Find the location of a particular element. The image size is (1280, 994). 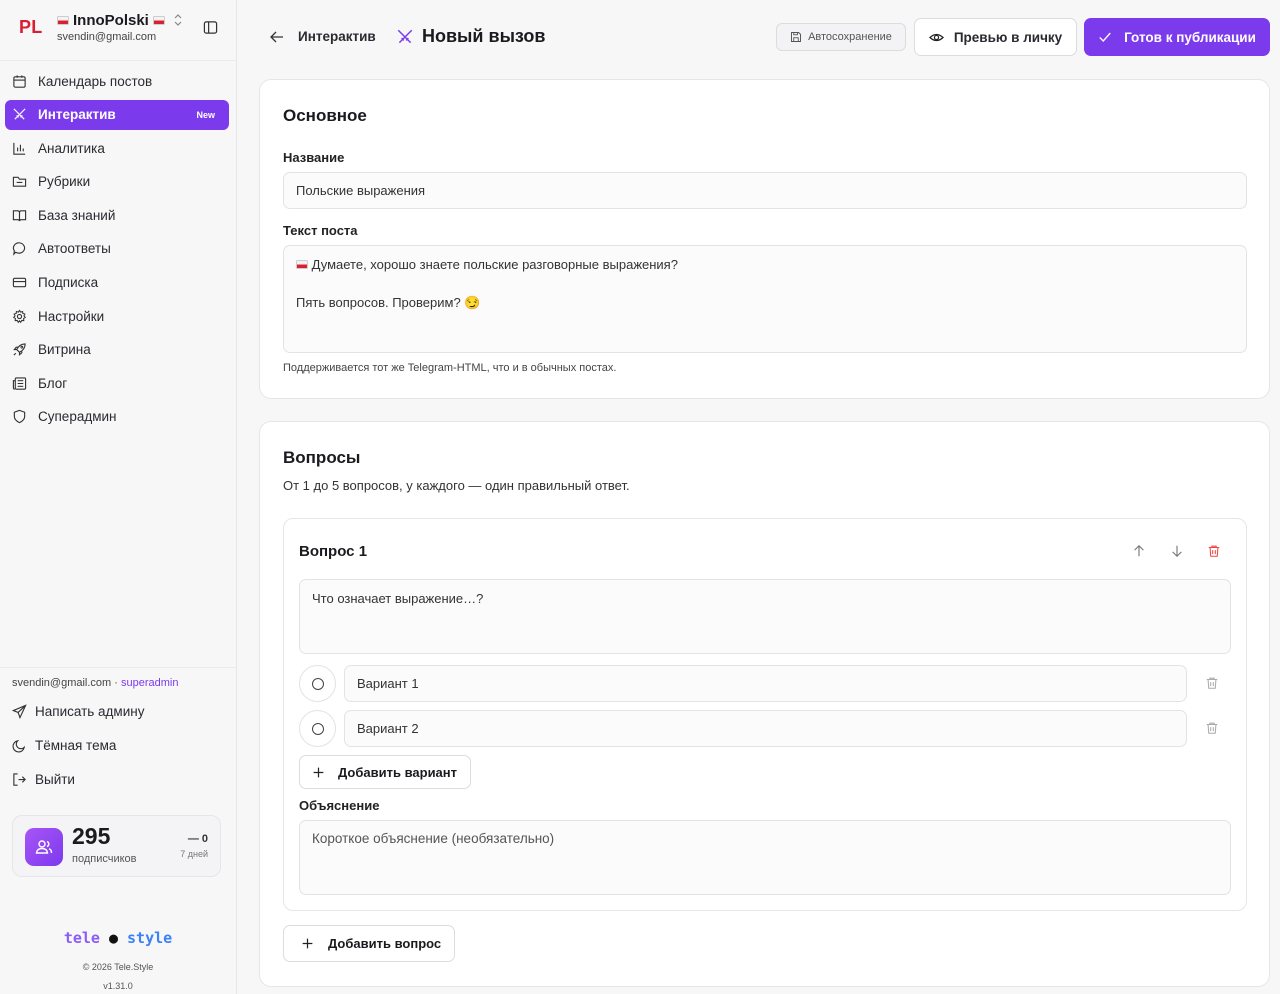

sidebar-item-analytics: Аналитика is located at coordinates (117, 148).